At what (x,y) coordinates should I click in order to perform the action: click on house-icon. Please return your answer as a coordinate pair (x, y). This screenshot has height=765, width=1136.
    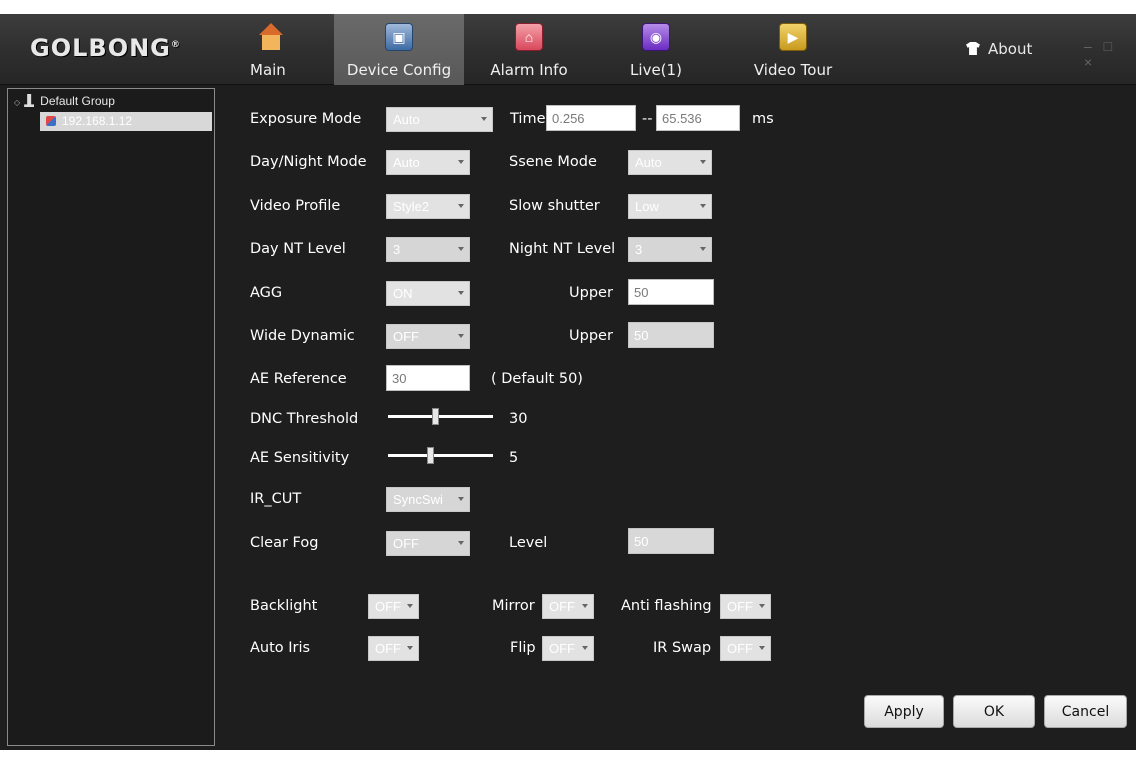
    Looking at the image, I should click on (271, 37).